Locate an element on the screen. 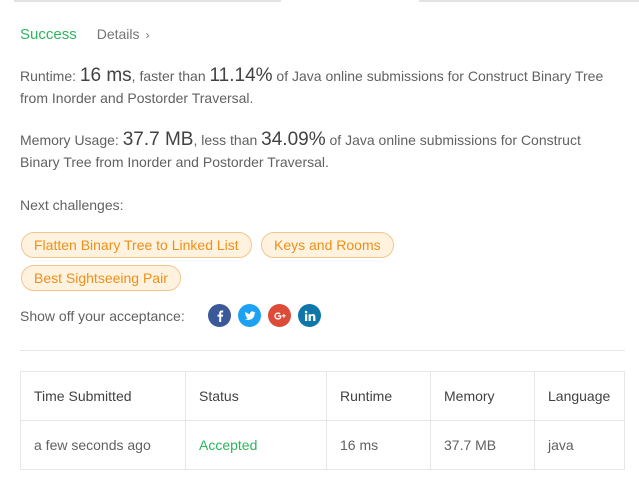  runtime-label: Runtime: is located at coordinates (50, 76).